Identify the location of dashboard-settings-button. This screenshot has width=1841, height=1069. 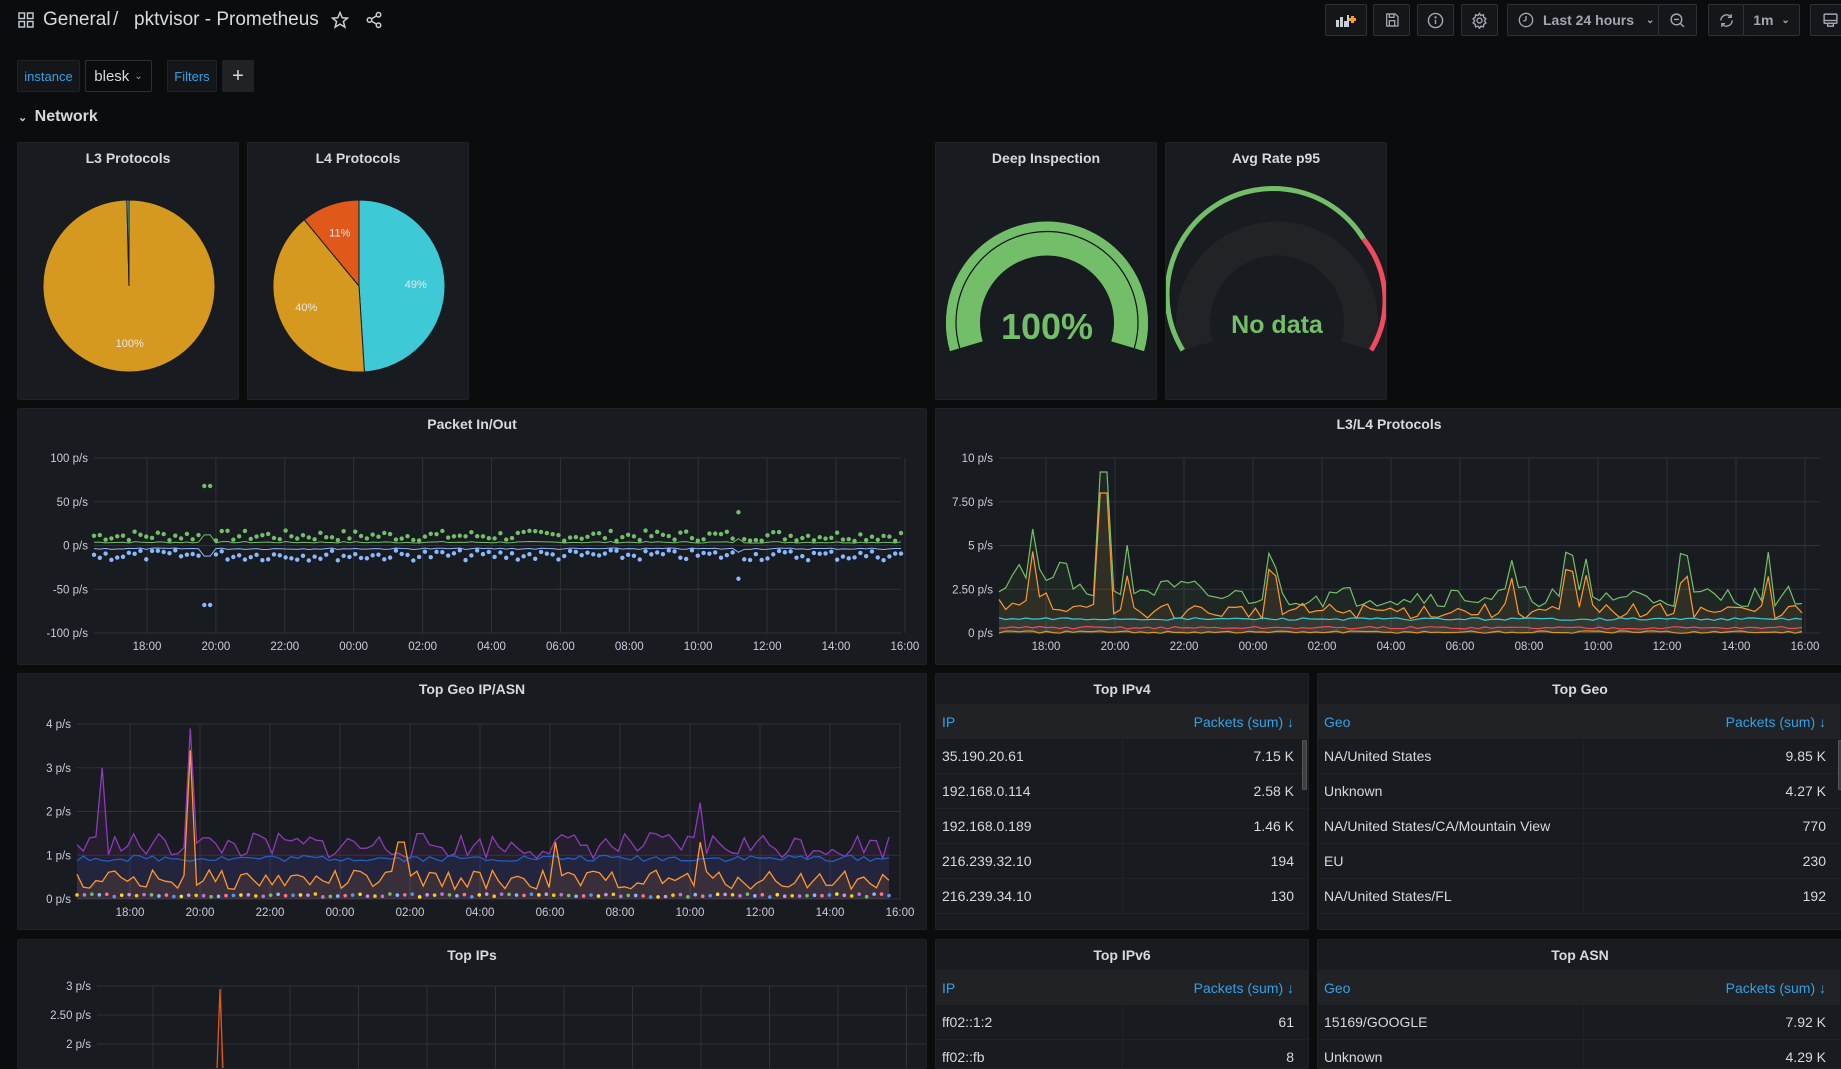
(1479, 20).